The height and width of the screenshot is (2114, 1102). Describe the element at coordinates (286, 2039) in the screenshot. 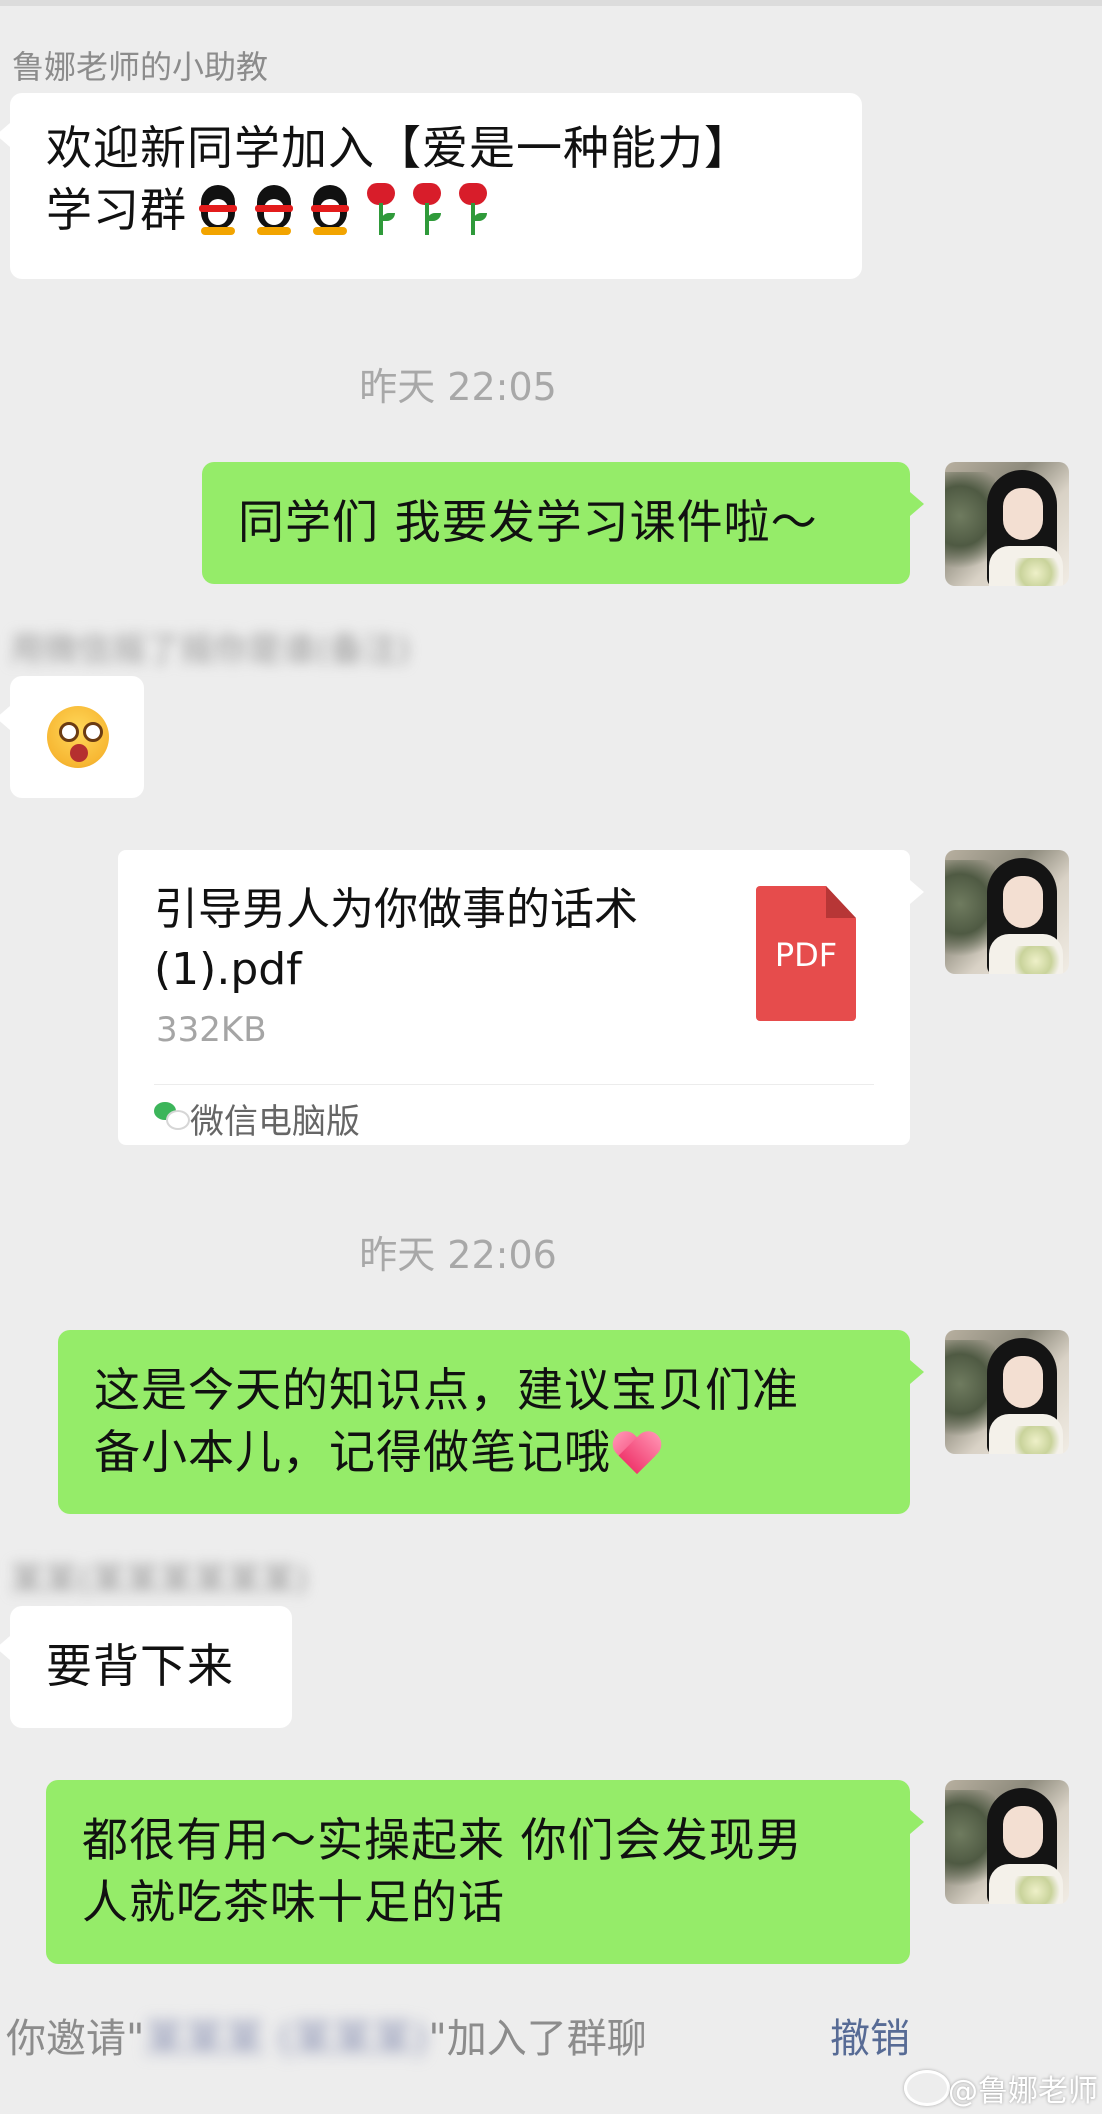

I see `invite-blurred-name: 某某某 (某某某)` at that location.